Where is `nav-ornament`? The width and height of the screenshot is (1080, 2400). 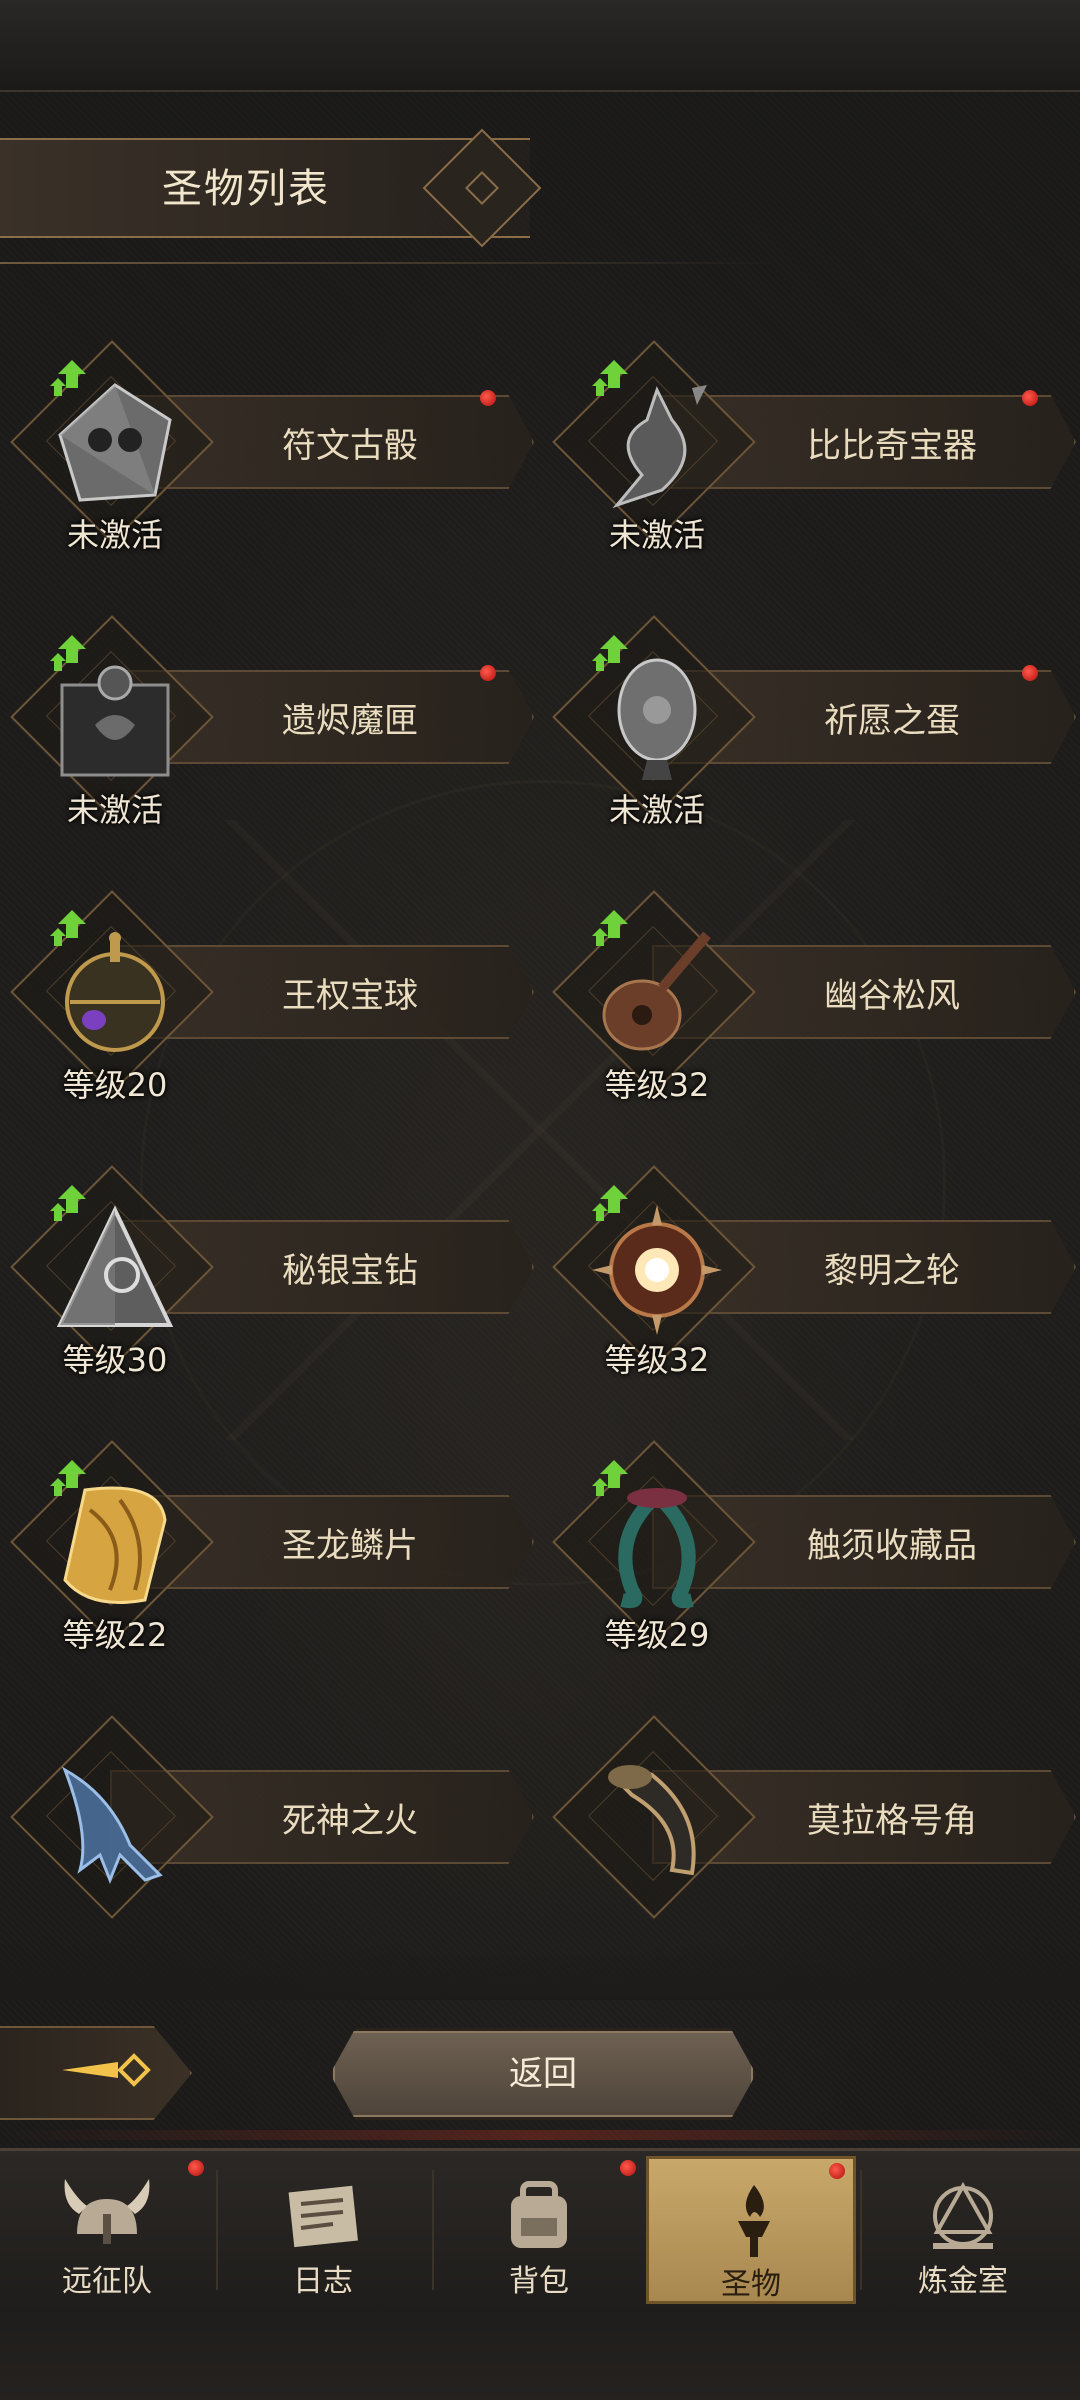 nav-ornament is located at coordinates (540, 2135).